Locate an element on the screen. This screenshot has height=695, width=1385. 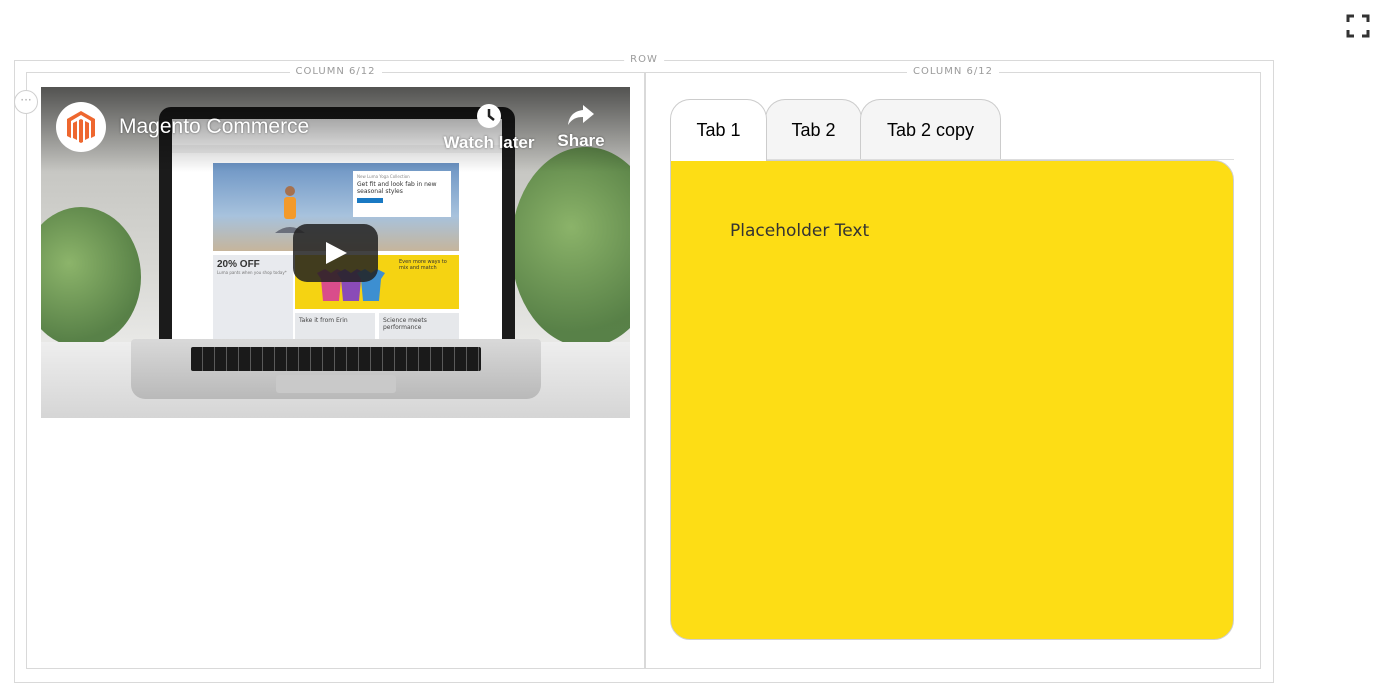
promo-yellow-text: Even more ways to mix and match is located at coordinates (423, 265).